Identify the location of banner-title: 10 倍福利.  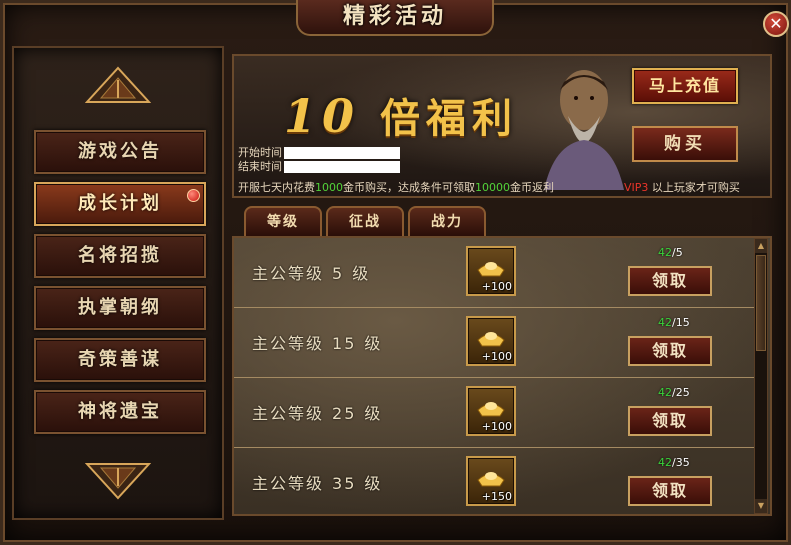
(401, 115).